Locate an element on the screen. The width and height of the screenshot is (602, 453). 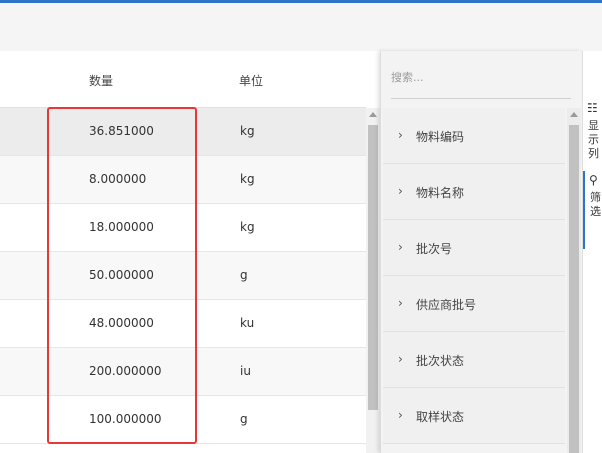
column-list-item: › 供应商批号 is located at coordinates (474, 304).